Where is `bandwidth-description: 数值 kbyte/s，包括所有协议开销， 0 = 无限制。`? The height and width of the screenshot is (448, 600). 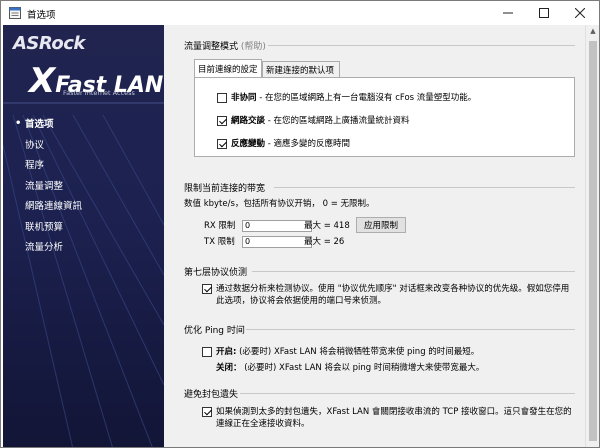 bandwidth-description: 数值 kbyte/s，包括所有协议开销， 0 = 无限制。 is located at coordinates (279, 204).